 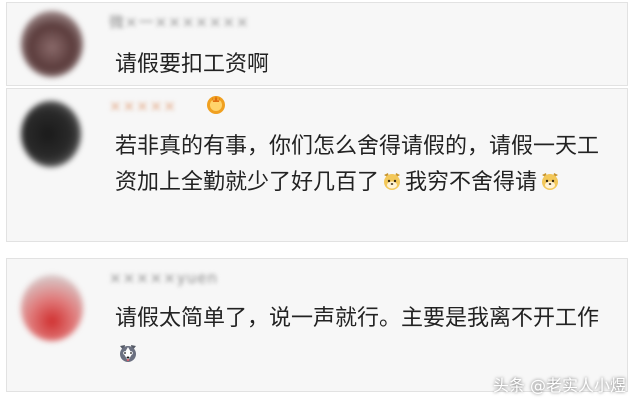 I want to click on username: ×××××yuen, so click(x=163, y=278).